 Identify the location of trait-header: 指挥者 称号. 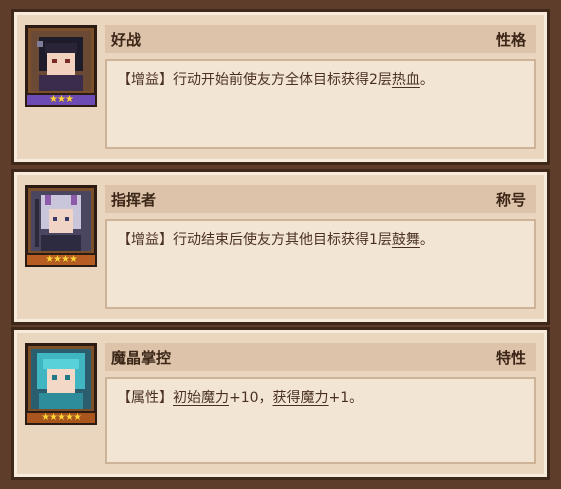
(320, 199).